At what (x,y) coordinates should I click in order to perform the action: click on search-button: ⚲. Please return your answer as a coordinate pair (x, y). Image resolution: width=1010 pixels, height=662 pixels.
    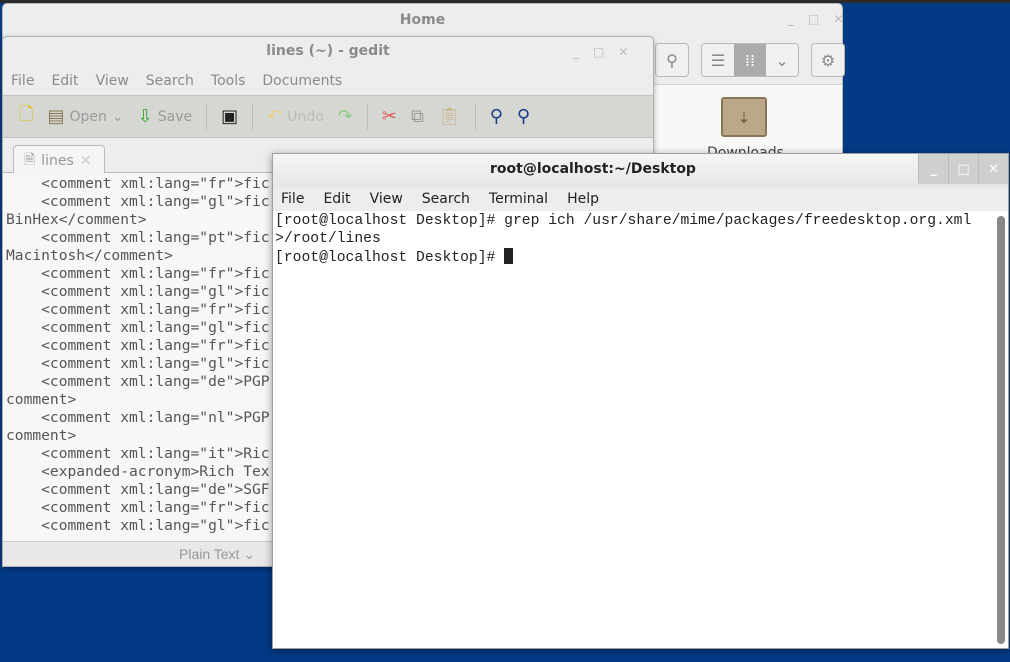
    Looking at the image, I should click on (672, 60).